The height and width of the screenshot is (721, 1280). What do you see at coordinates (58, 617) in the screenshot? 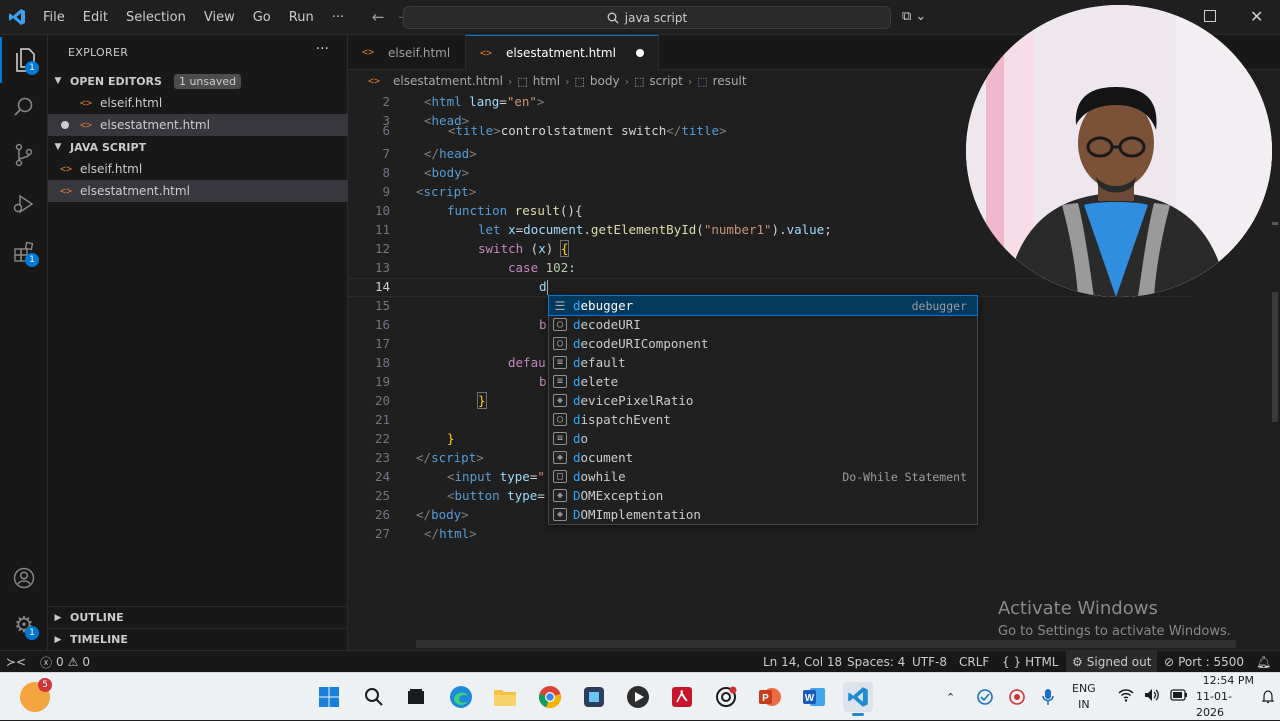
I see `chevron-right-icon: ▶` at bounding box center [58, 617].